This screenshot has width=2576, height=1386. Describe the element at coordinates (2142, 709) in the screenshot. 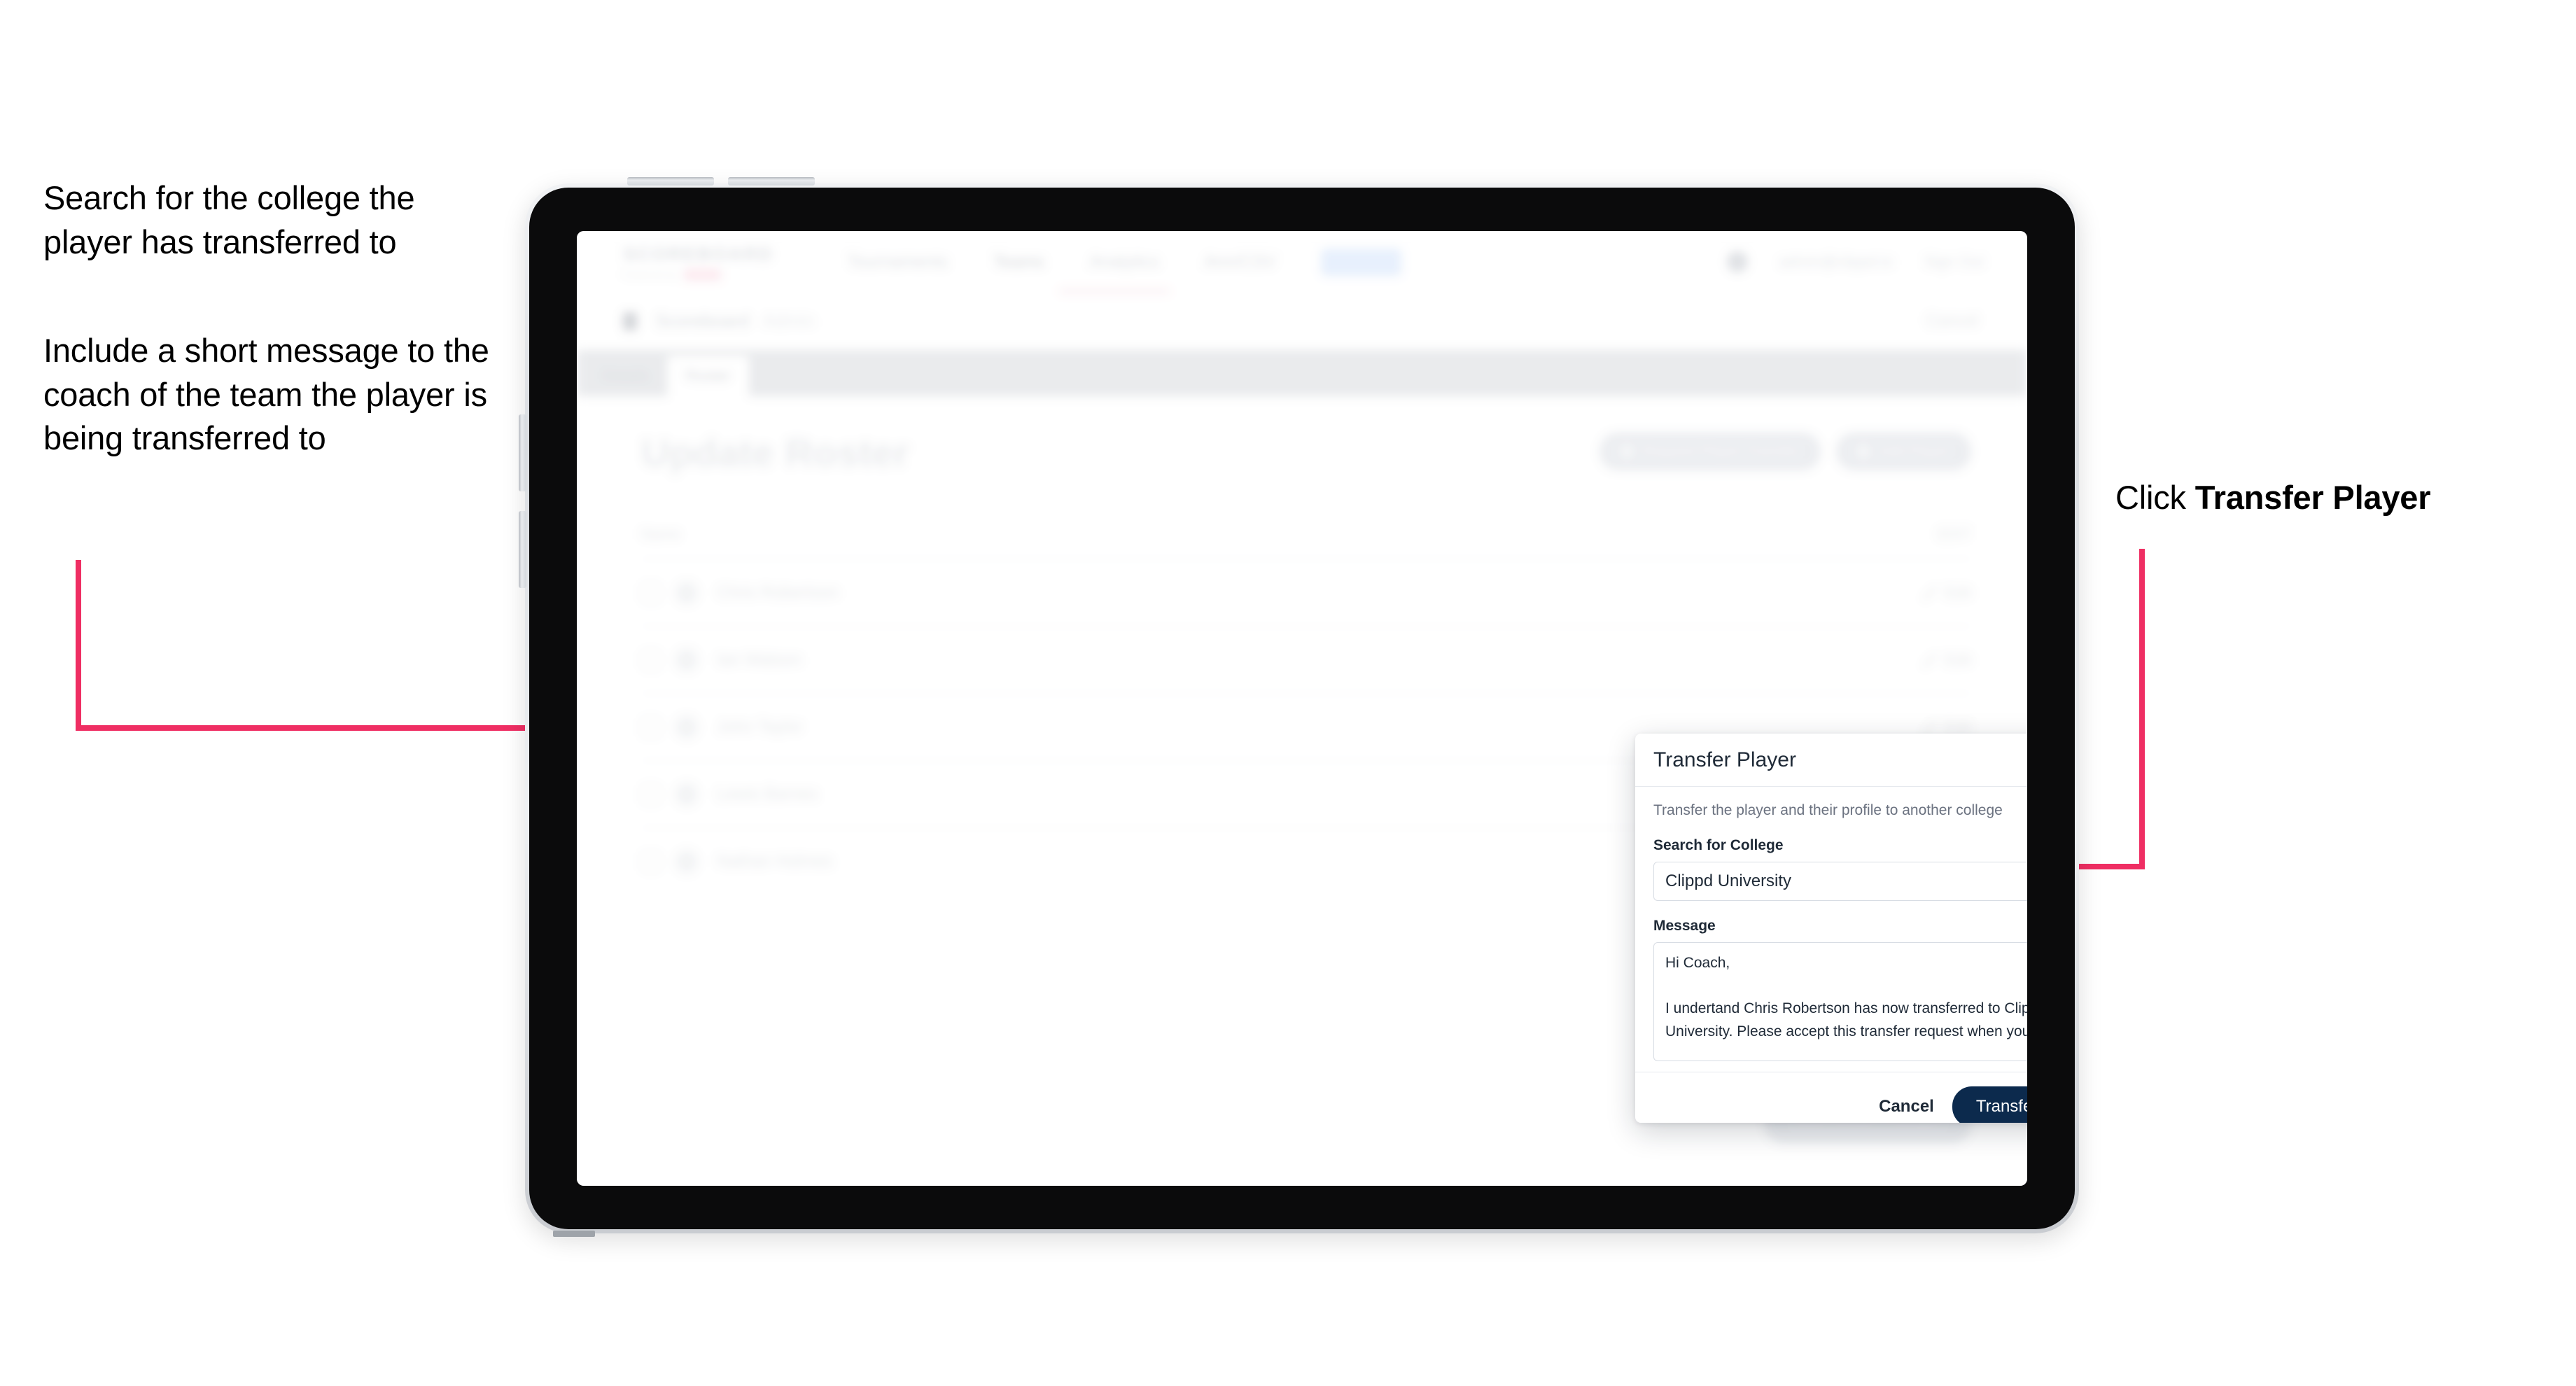

I see `arrow-right-vertical` at that location.